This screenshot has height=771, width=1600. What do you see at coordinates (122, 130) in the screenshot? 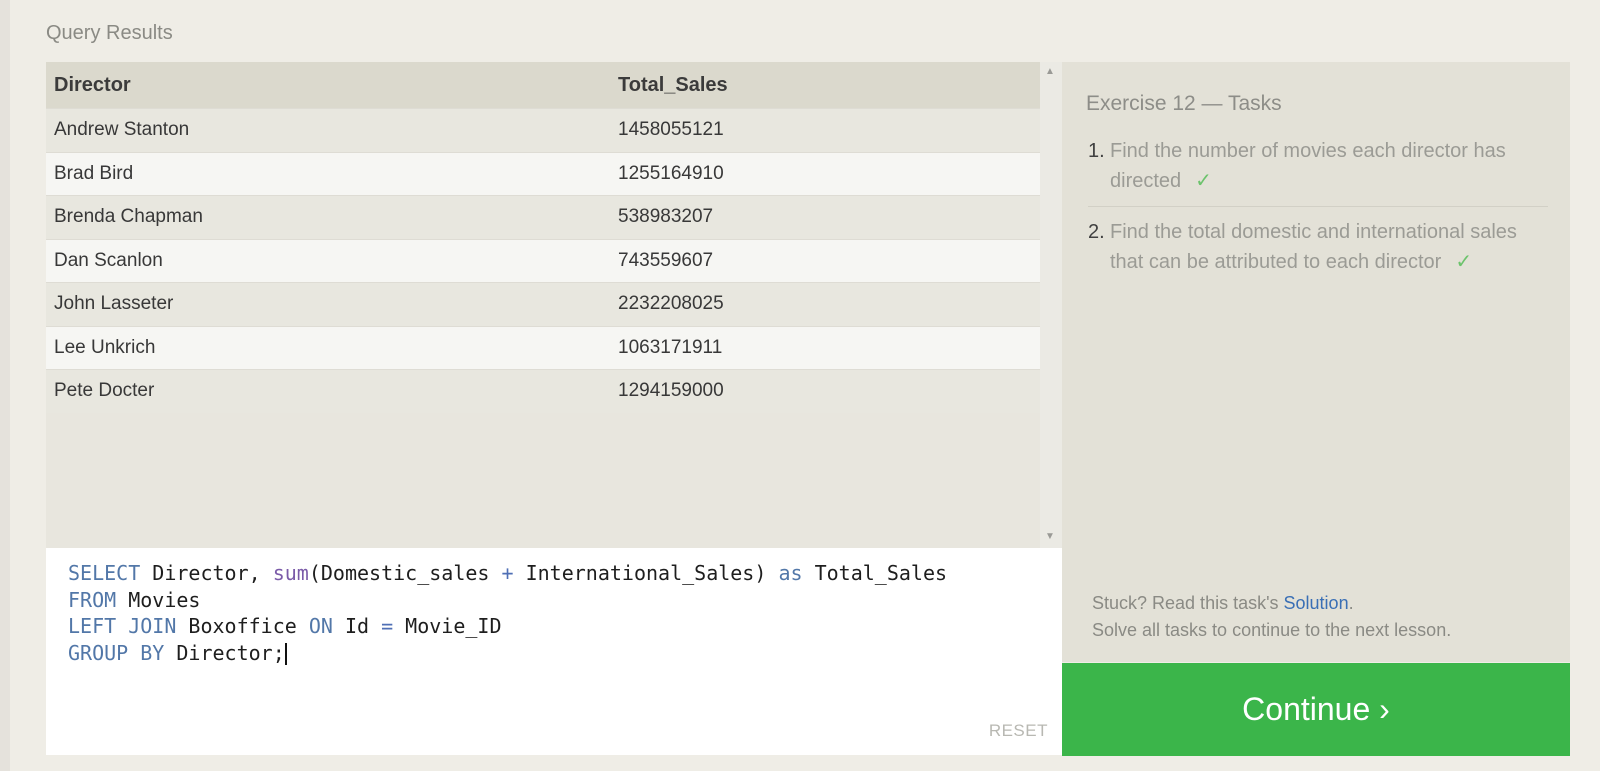
I see `cell-director: Andrew Stanton` at bounding box center [122, 130].